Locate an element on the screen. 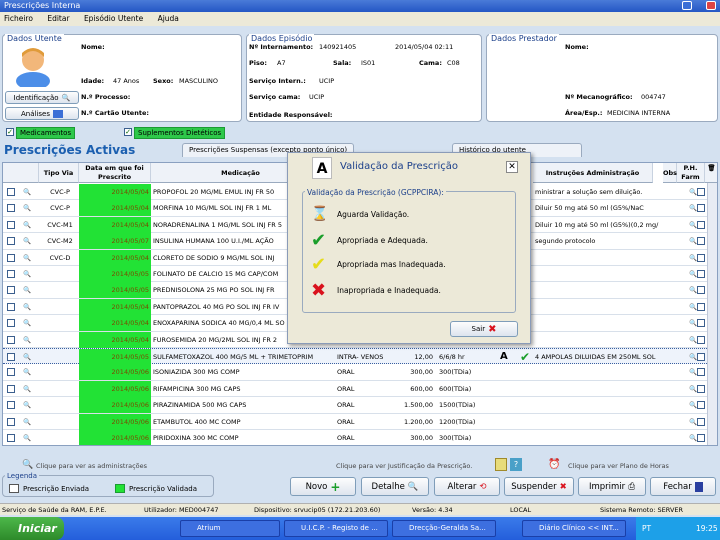  admin-hint: Clique para ver as administrações is located at coordinates (92, 466).